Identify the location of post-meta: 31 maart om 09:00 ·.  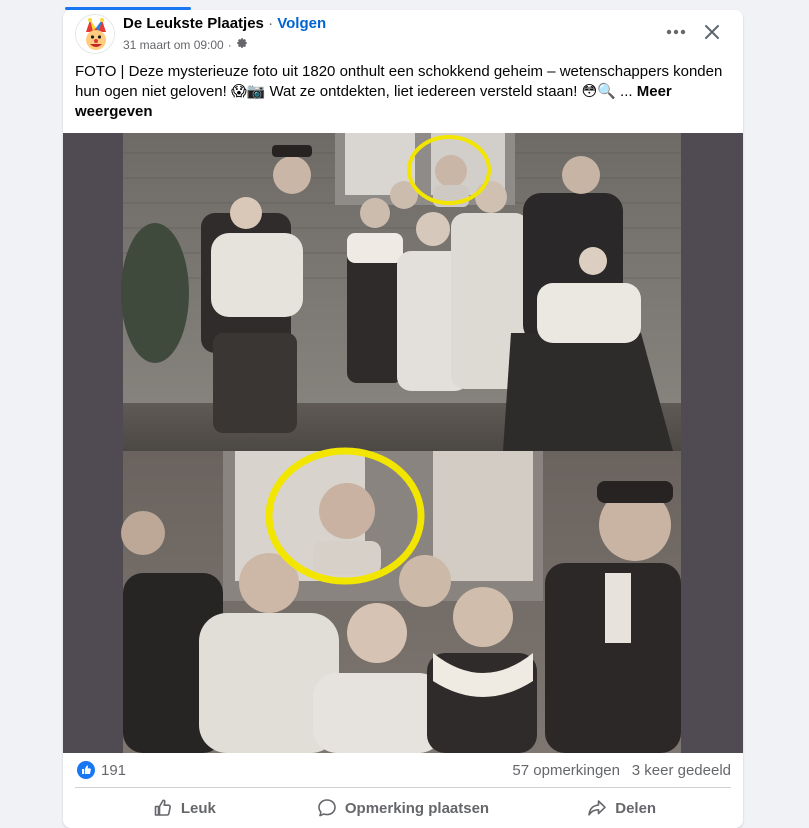
(185, 44).